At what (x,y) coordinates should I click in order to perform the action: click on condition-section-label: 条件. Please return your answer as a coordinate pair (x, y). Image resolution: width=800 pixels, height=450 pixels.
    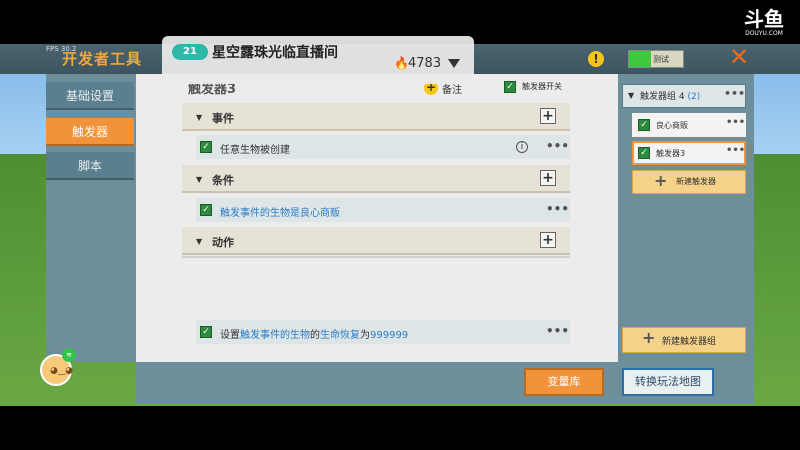
    Looking at the image, I should click on (223, 180).